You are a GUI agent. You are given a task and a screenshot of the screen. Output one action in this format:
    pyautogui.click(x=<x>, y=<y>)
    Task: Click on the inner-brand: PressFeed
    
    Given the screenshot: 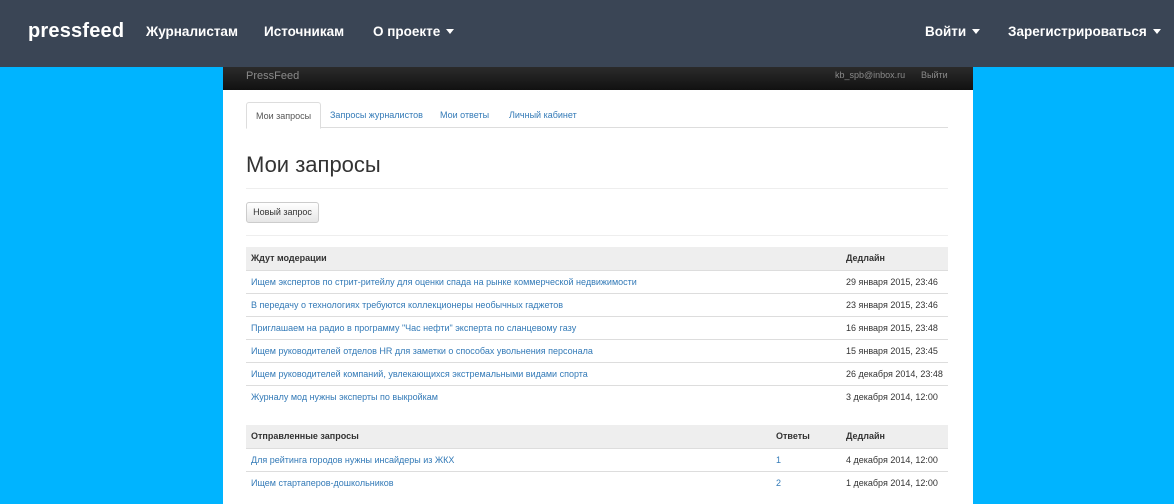 What is the action you would take?
    pyautogui.click(x=272, y=76)
    